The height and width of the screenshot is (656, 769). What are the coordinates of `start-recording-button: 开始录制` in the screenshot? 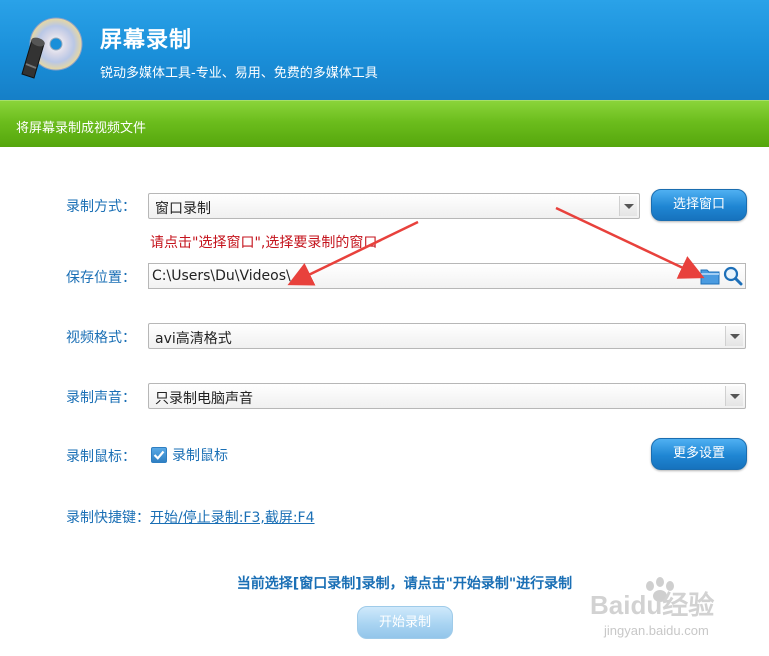 It's located at (405, 622).